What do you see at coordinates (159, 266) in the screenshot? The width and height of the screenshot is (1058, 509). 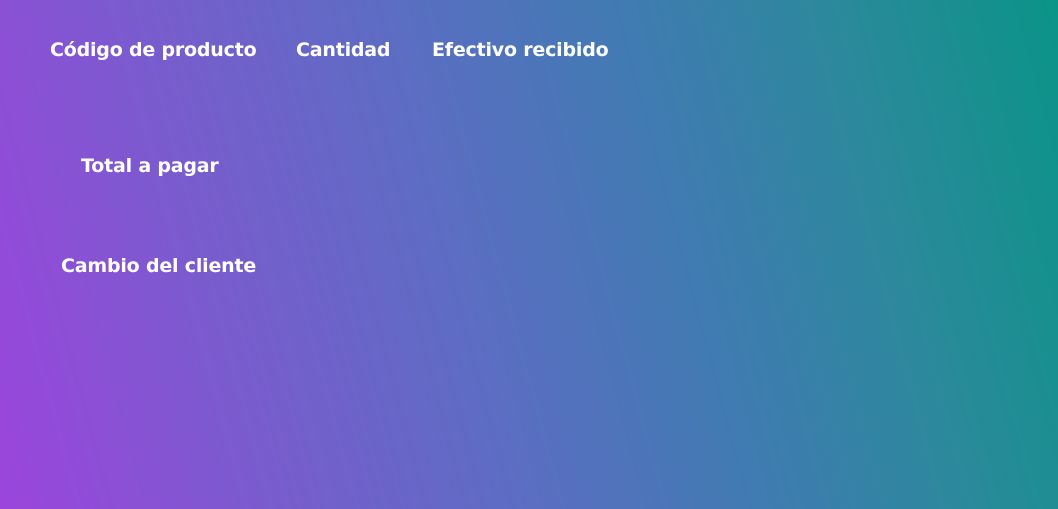 I see `customer-change-label: Cambio del cliente` at bounding box center [159, 266].